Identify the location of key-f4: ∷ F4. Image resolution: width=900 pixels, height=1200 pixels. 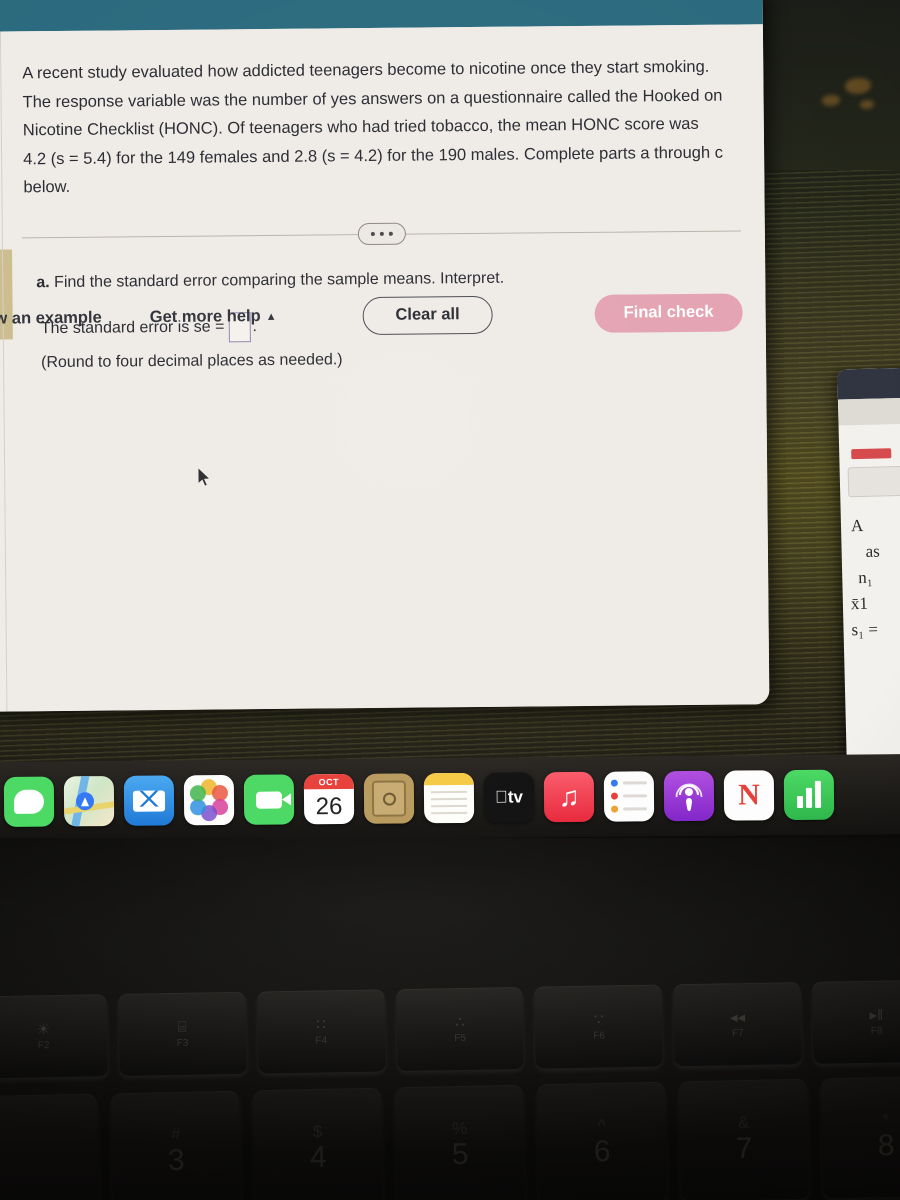
(321, 1031).